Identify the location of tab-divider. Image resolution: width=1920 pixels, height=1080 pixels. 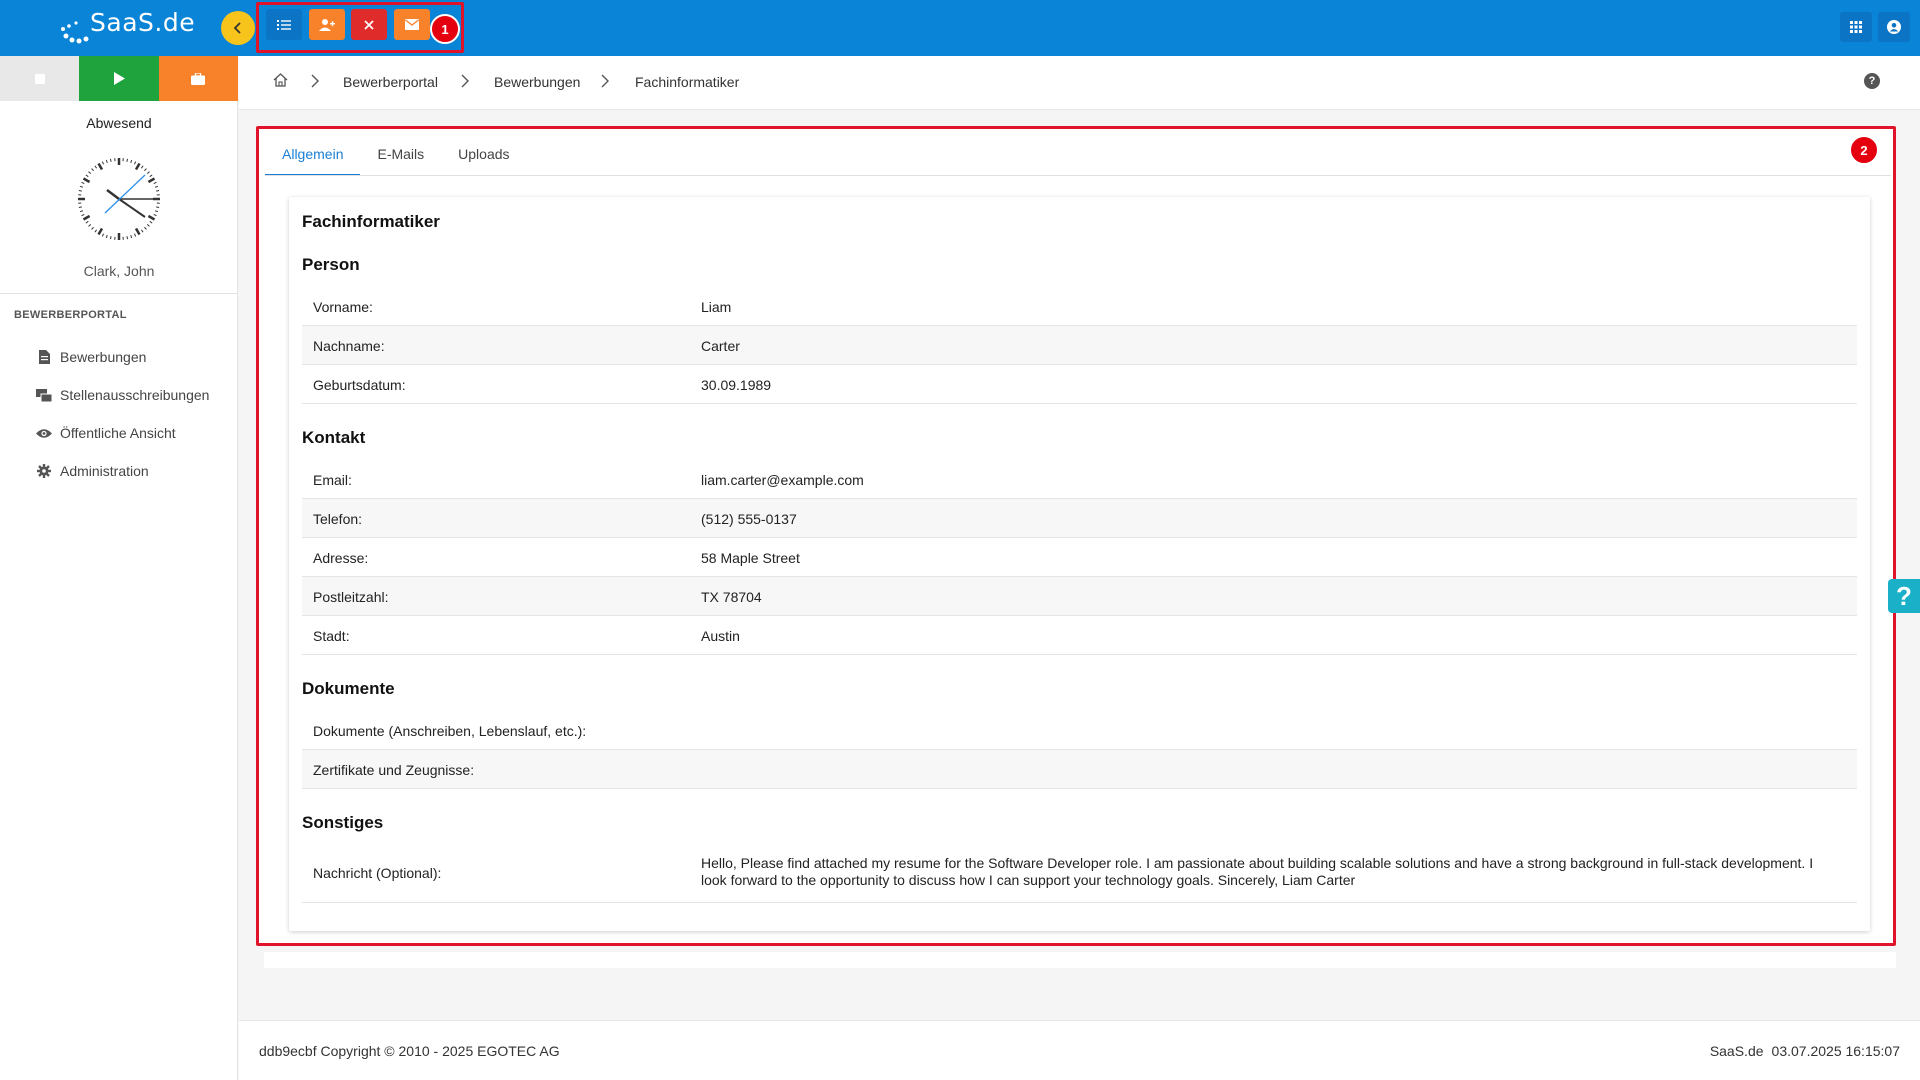
(1078, 175).